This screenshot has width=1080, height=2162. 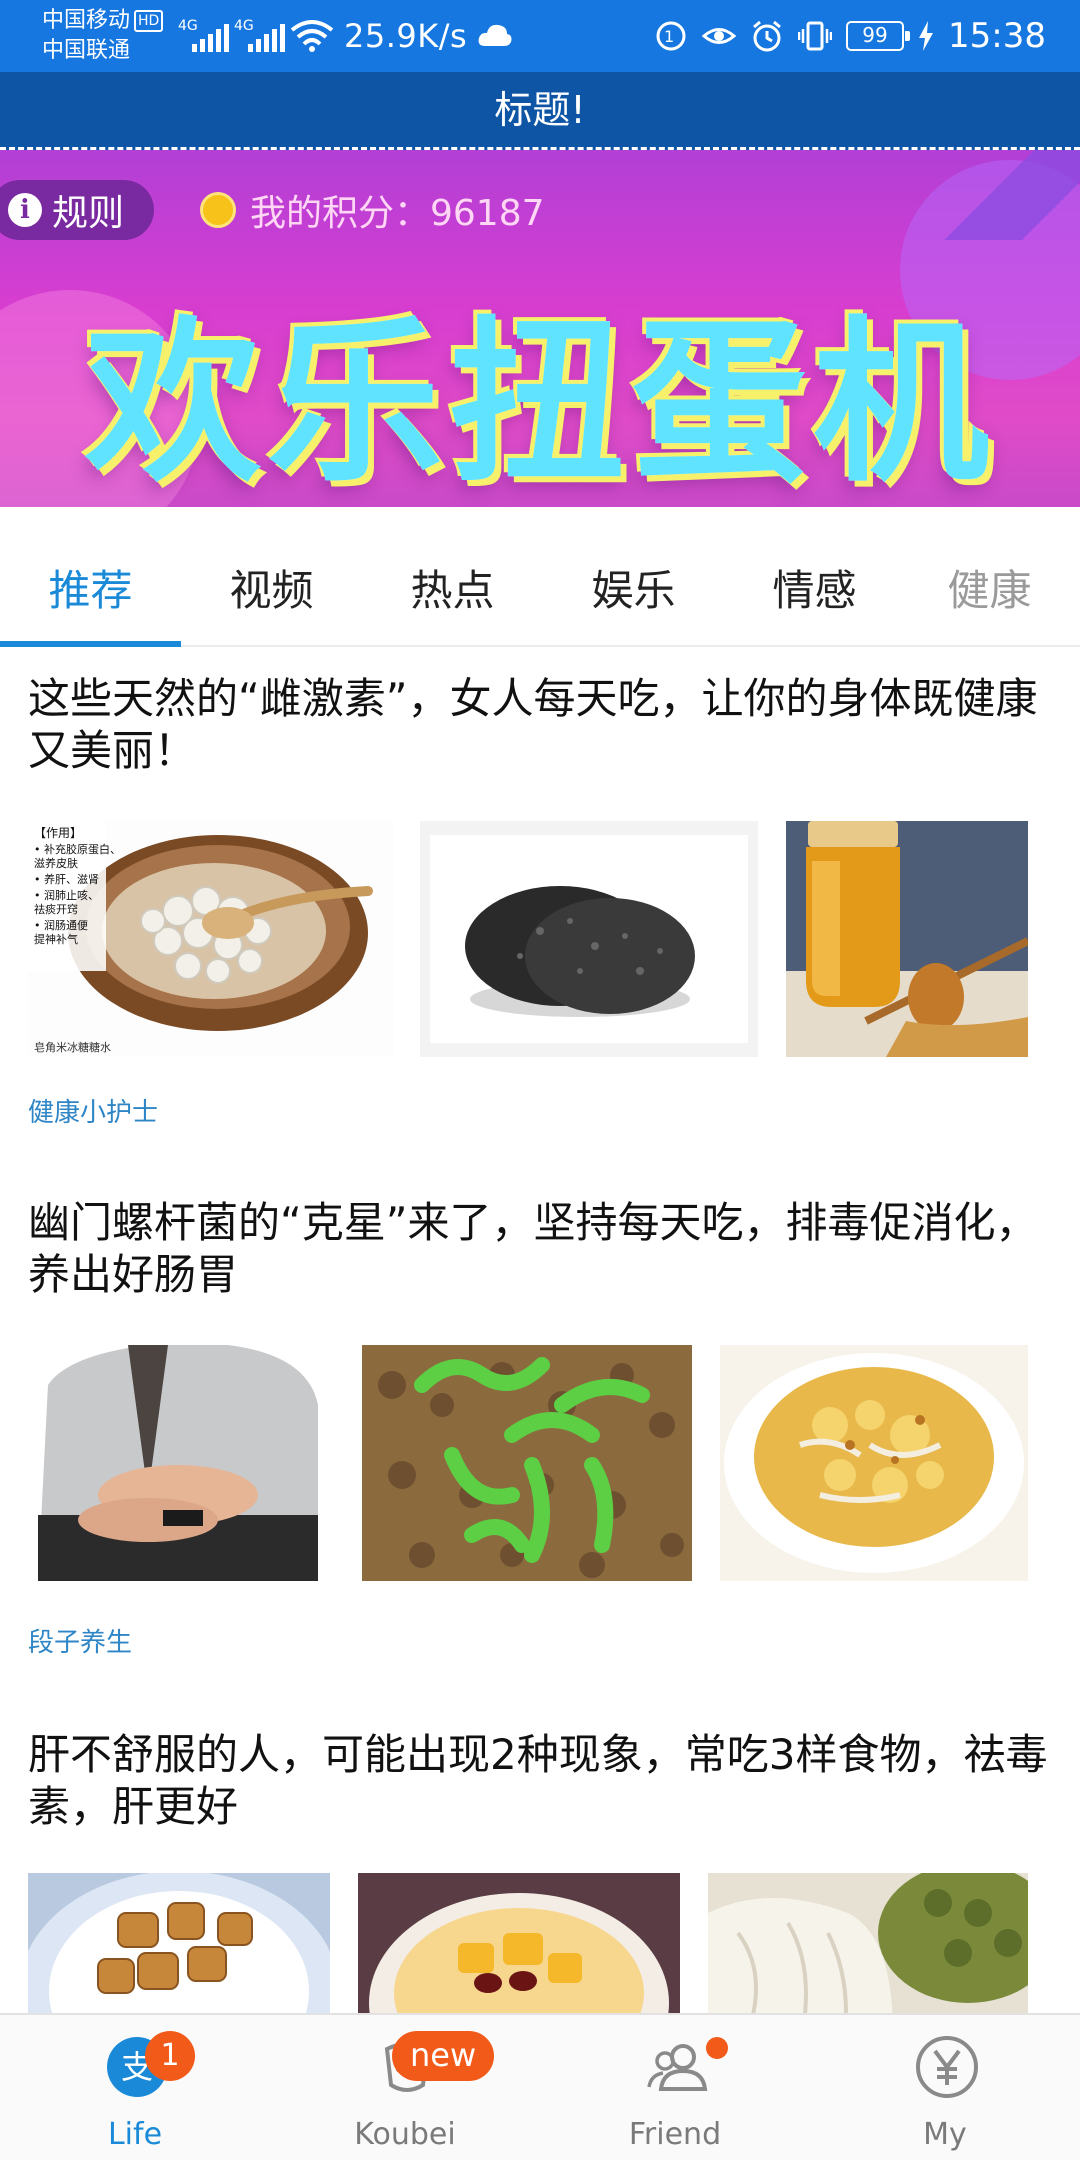 What do you see at coordinates (86, 20) in the screenshot?
I see `carrier-1: 中国移动` at bounding box center [86, 20].